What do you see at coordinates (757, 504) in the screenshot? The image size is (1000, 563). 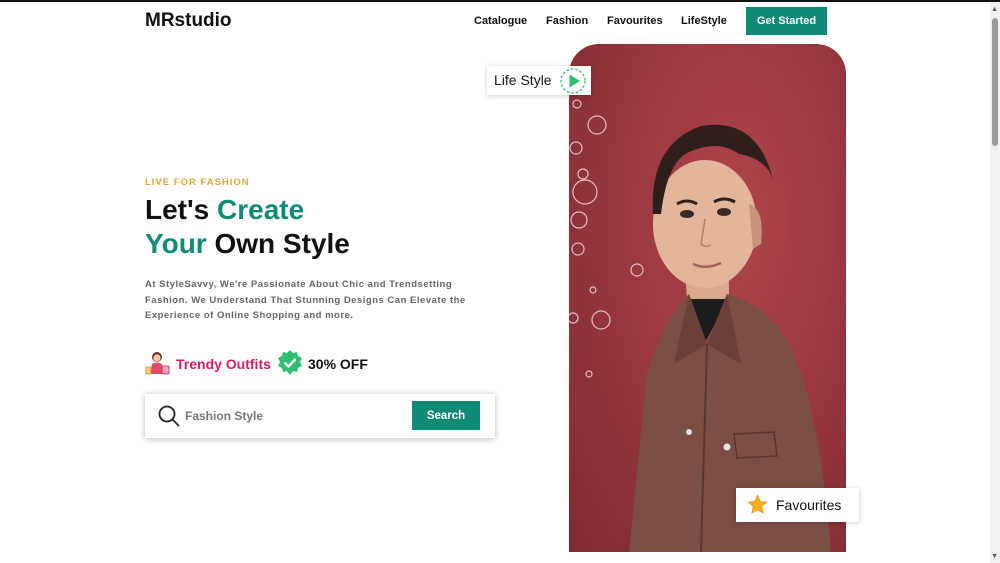 I see `star-icon` at bounding box center [757, 504].